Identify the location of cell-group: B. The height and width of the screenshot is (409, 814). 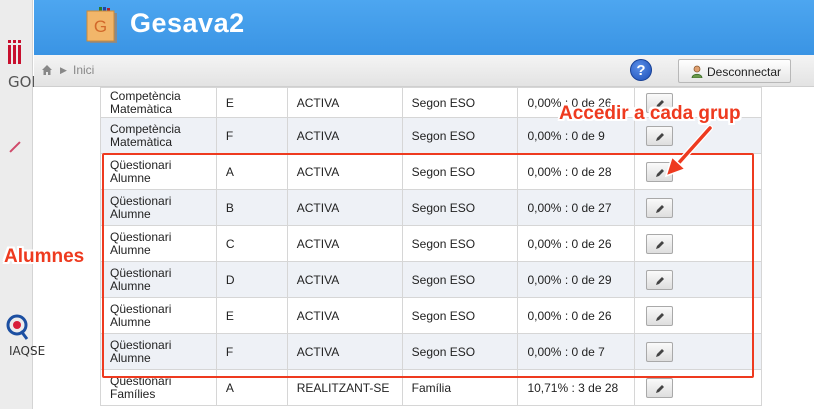
(251, 207).